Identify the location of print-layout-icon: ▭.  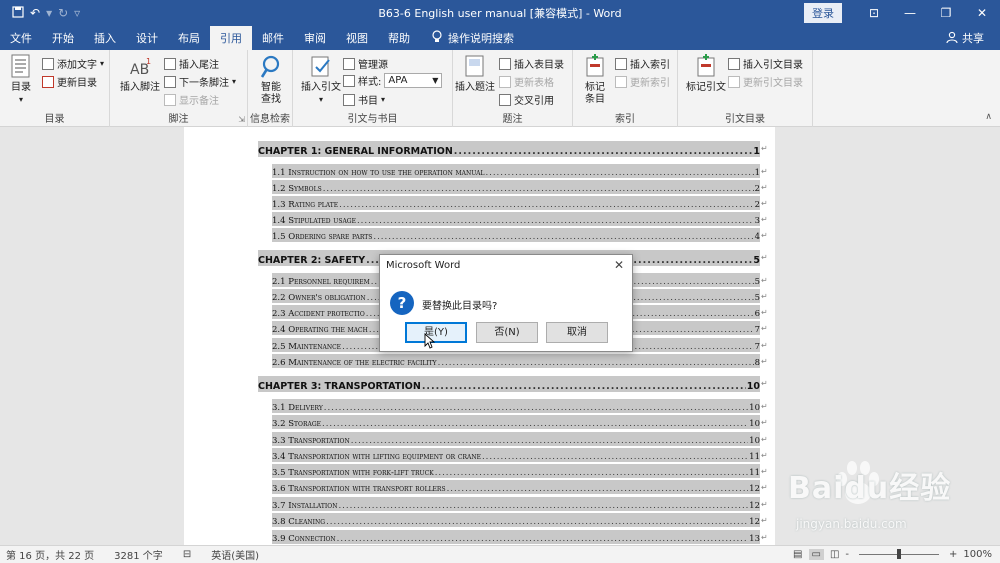
(816, 554).